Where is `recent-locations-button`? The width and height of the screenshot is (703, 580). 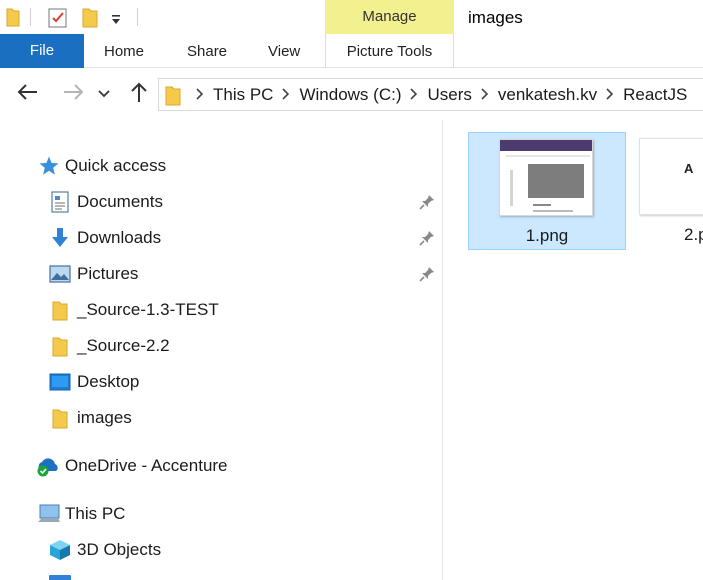 recent-locations-button is located at coordinates (104, 94).